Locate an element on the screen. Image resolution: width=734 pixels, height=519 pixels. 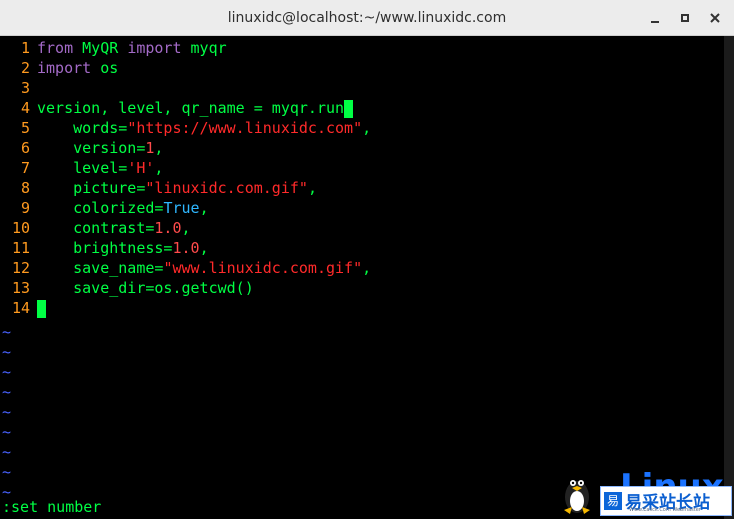
line-code: import os is located at coordinates (77, 68).